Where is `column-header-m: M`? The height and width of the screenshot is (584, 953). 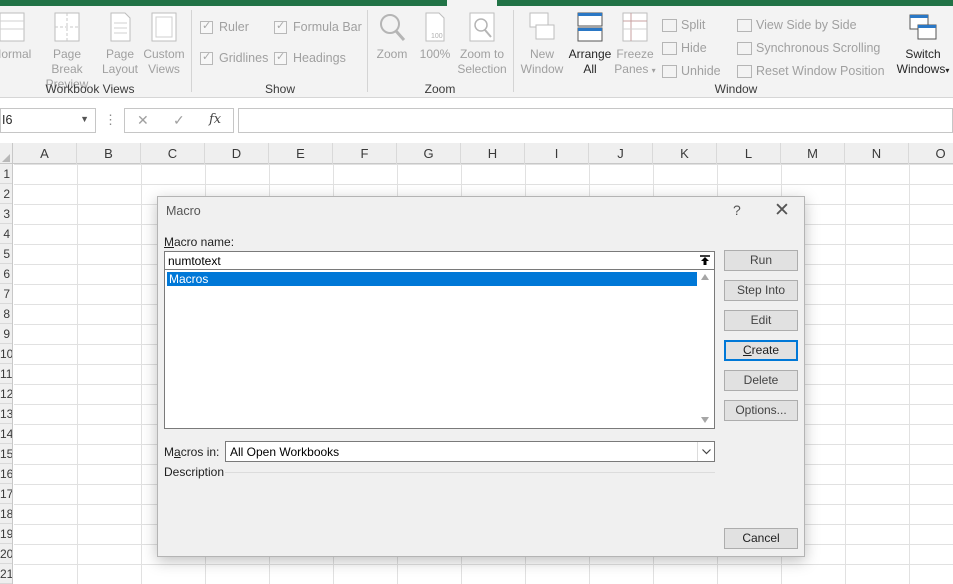 column-header-m: M is located at coordinates (813, 153).